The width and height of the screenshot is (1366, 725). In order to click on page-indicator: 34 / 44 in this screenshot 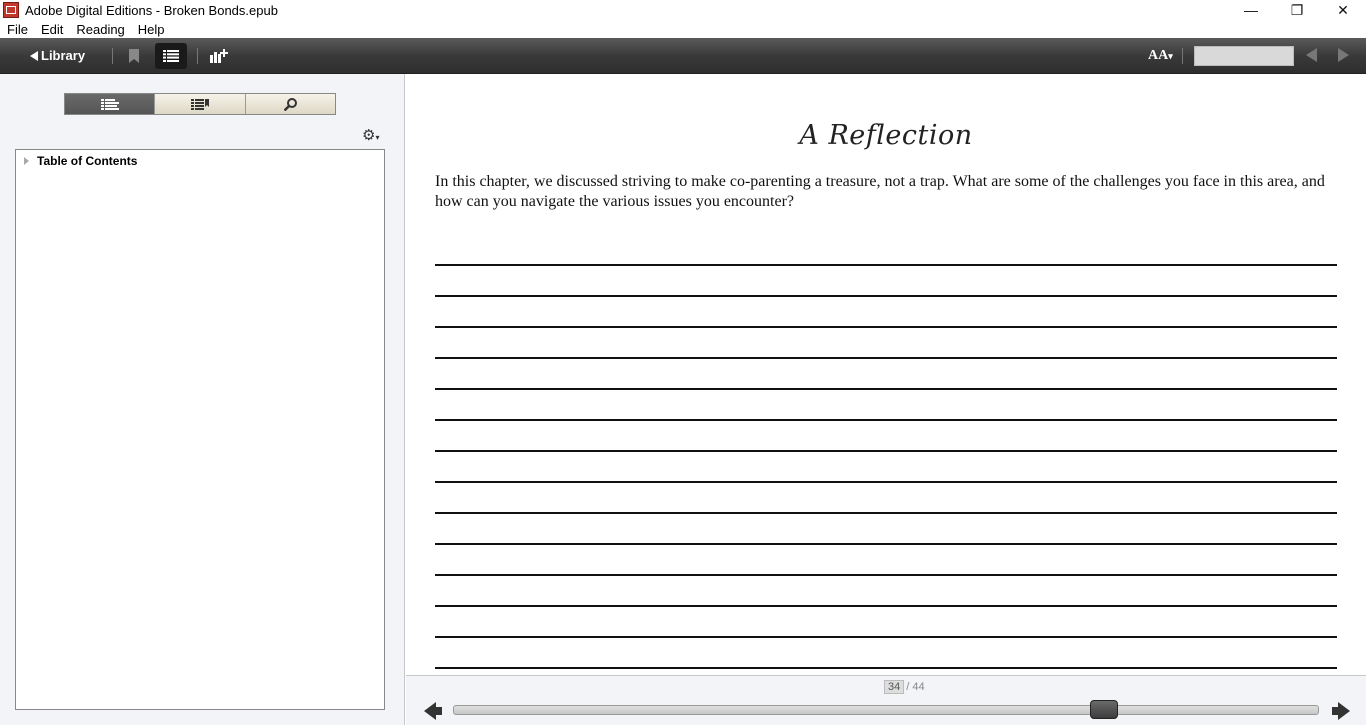, I will do `click(904, 687)`.